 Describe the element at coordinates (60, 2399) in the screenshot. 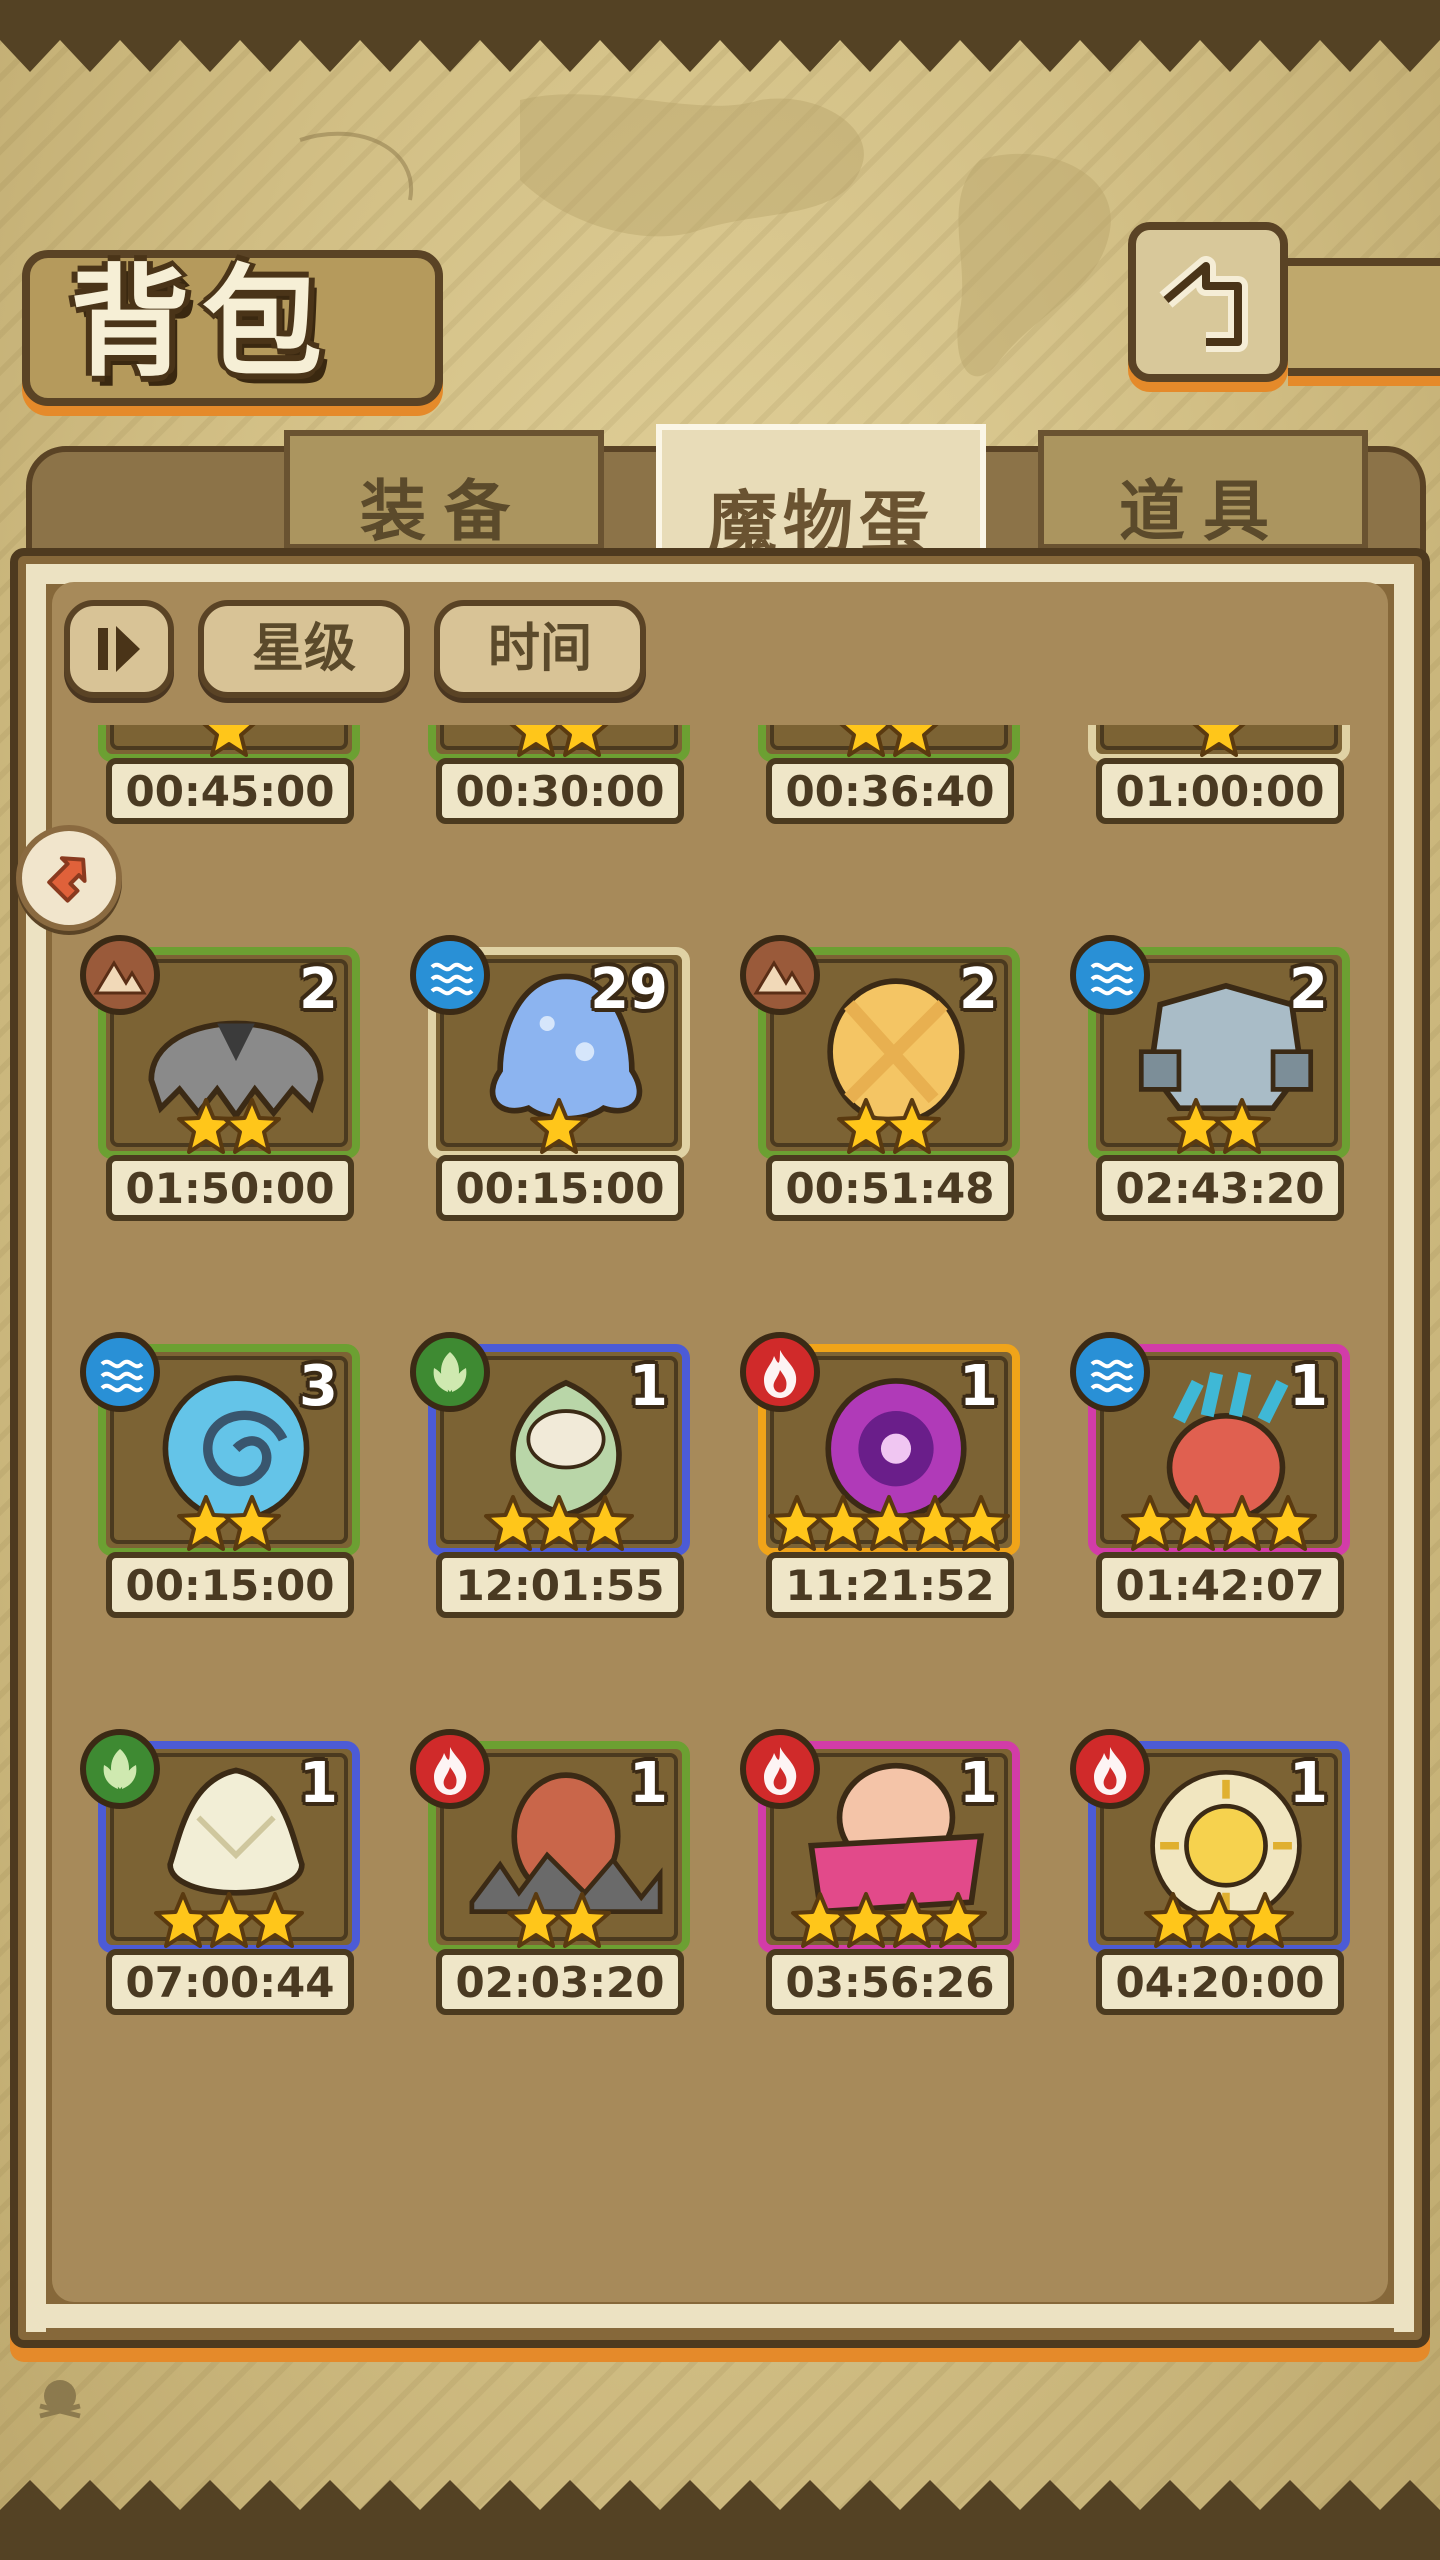

I see `skull-icon` at that location.